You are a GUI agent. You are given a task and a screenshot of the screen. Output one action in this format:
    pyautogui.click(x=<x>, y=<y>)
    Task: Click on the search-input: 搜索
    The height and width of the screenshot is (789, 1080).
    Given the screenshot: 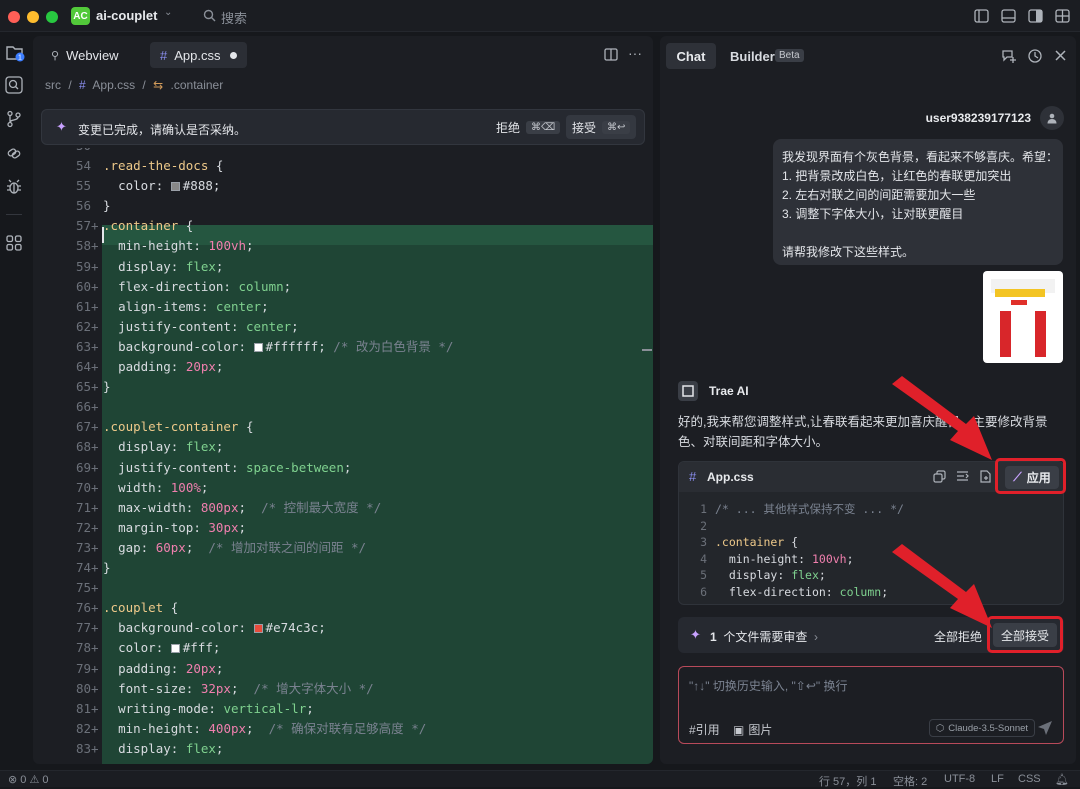 What is the action you would take?
    pyautogui.click(x=234, y=17)
    